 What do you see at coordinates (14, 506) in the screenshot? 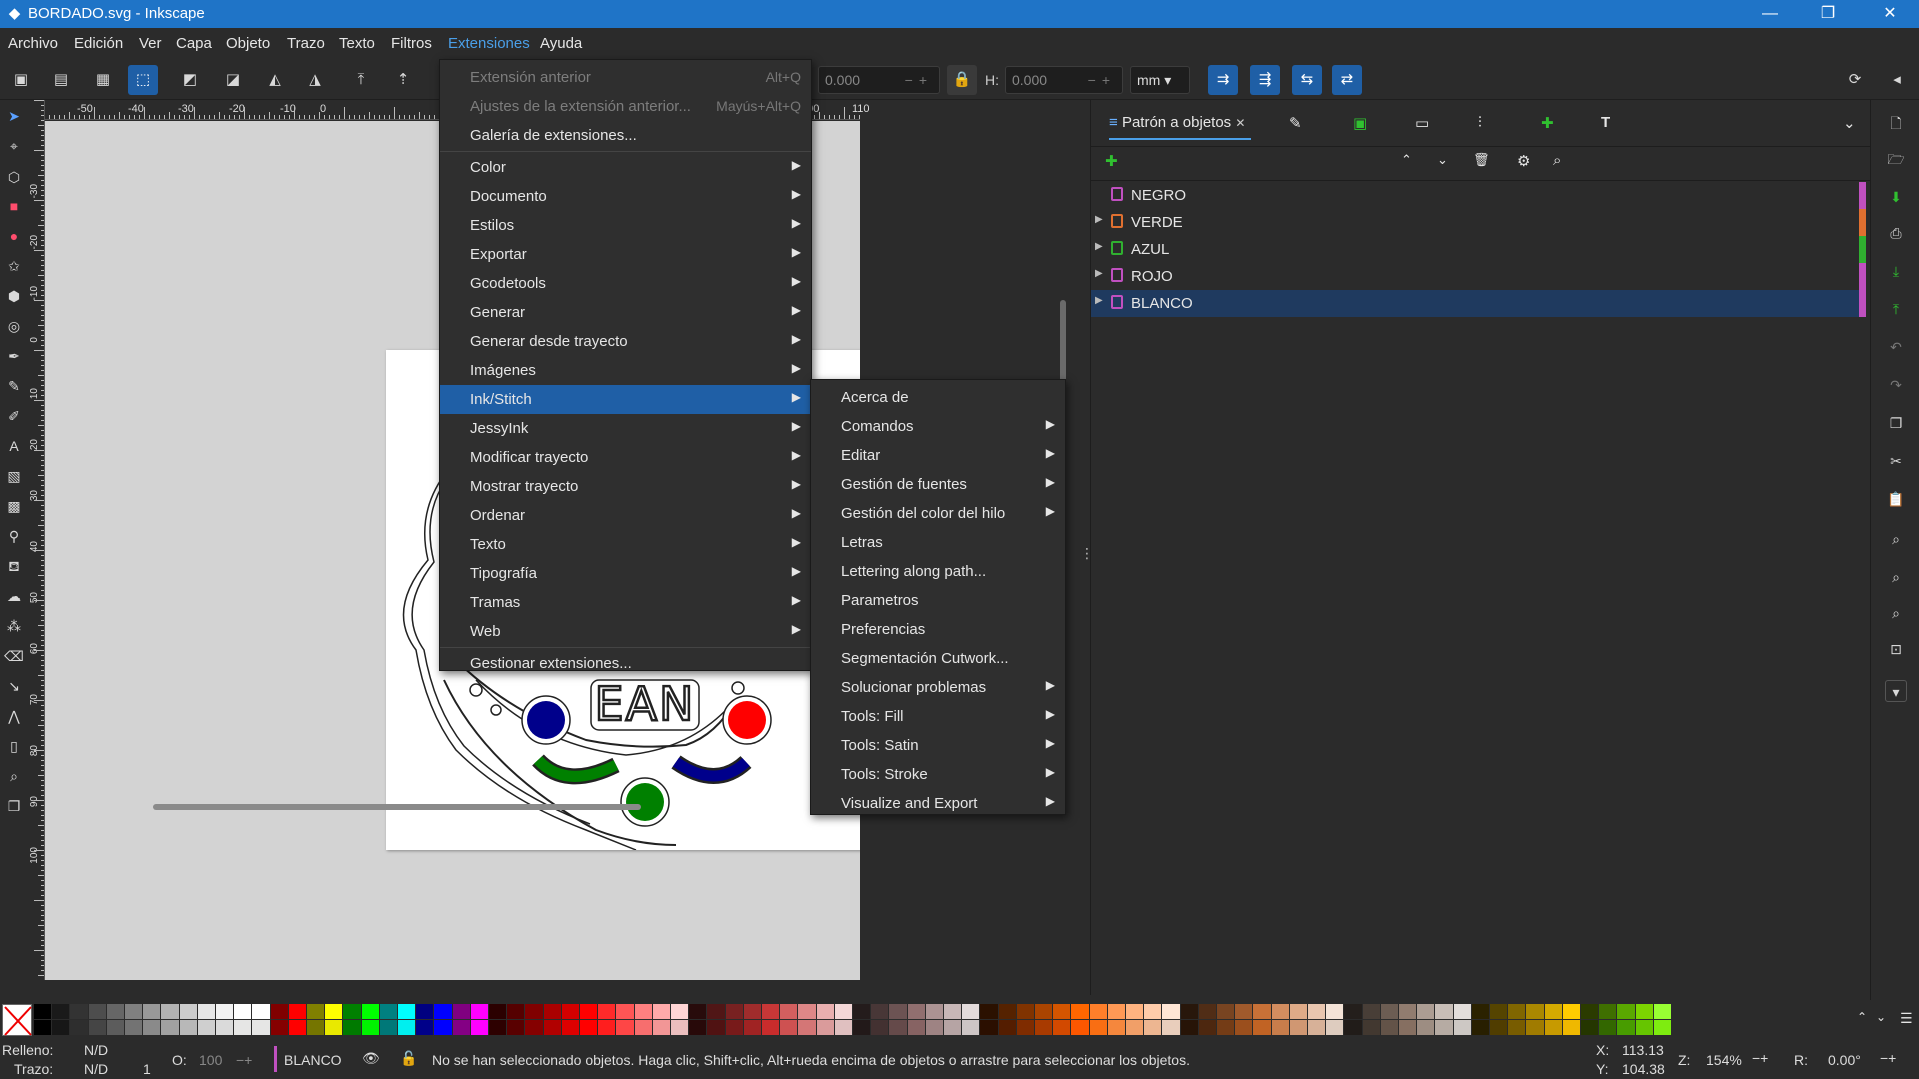
I see `mesh-tool-icon: ▩` at bounding box center [14, 506].